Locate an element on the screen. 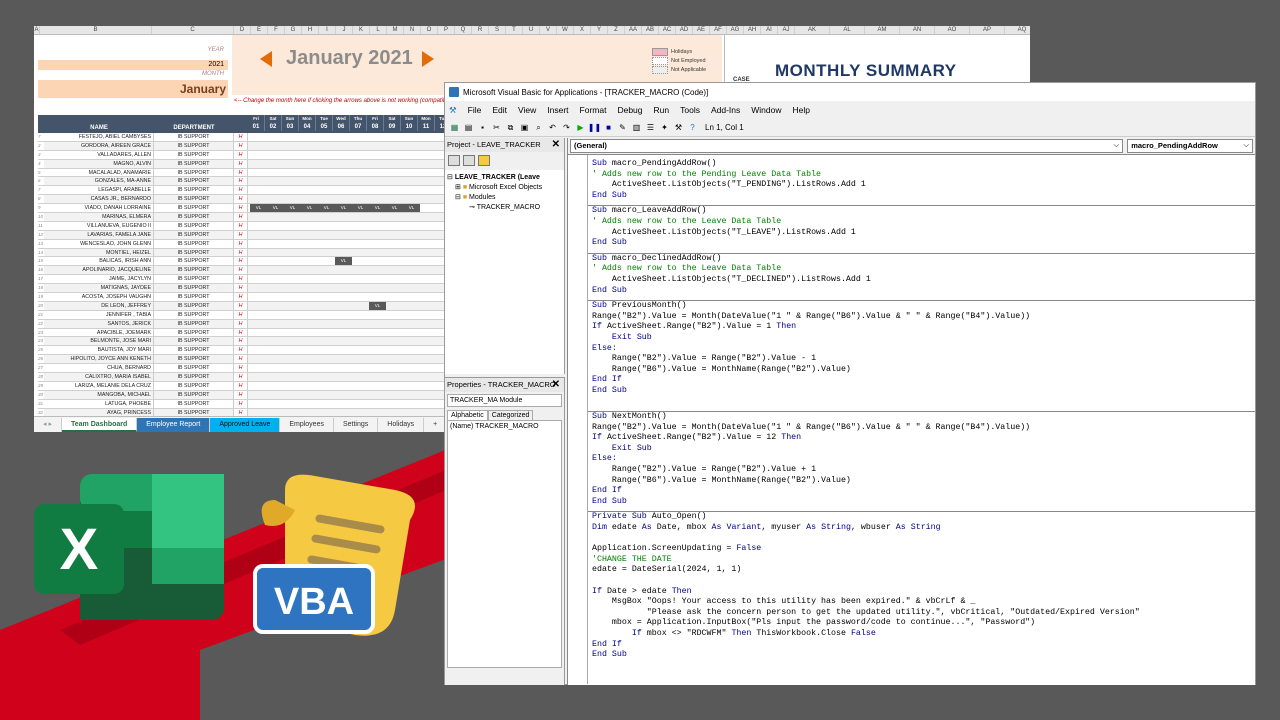 This screenshot has height=720, width=1280. column-letter: AF is located at coordinates (718, 30).